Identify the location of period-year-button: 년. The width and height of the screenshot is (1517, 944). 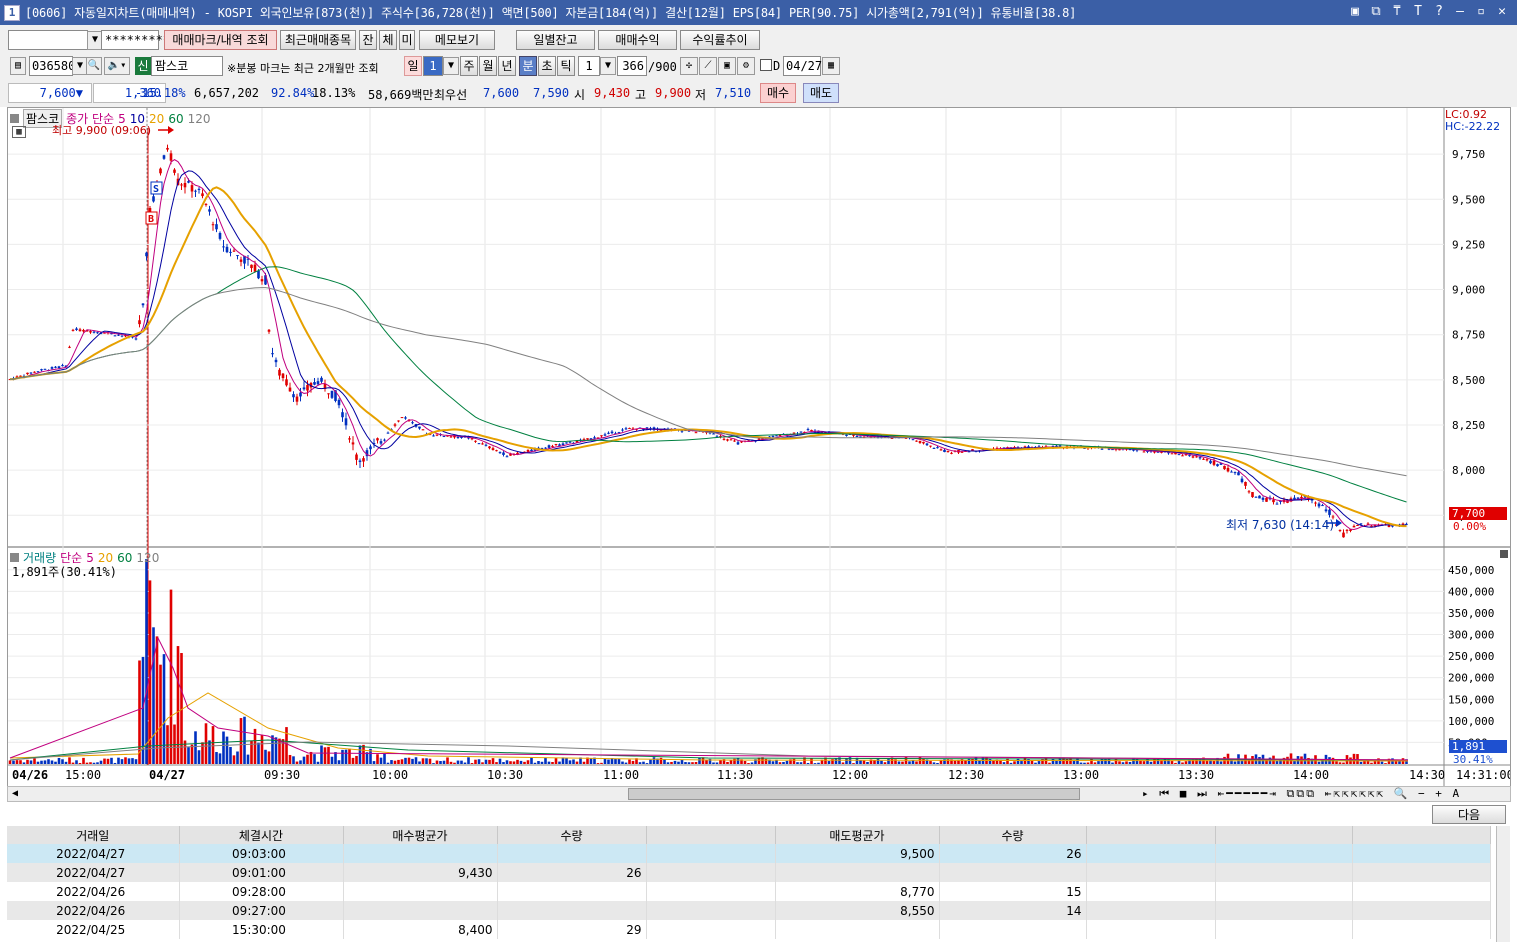
(507, 66).